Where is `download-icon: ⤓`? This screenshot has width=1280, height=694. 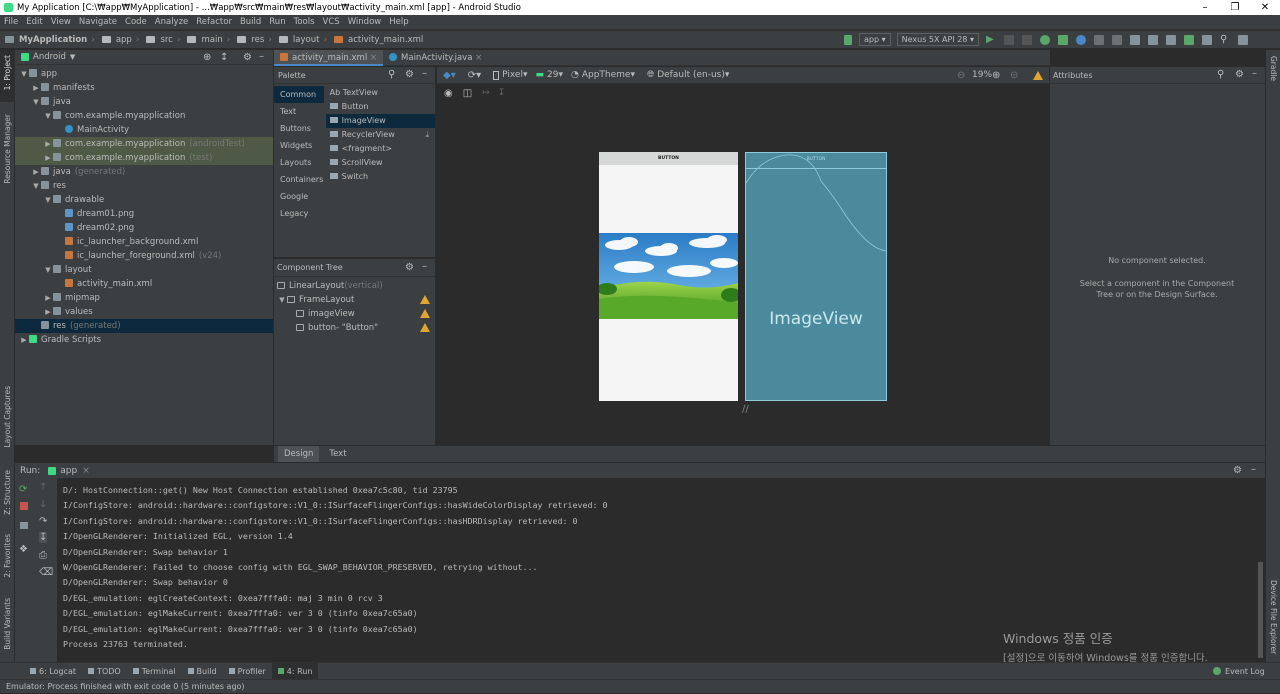
download-icon: ⤓ is located at coordinates (427, 135).